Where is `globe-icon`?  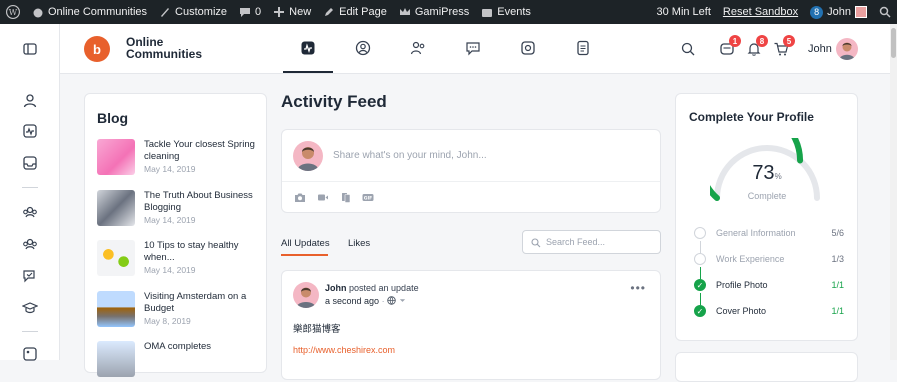 globe-icon is located at coordinates (391, 300).